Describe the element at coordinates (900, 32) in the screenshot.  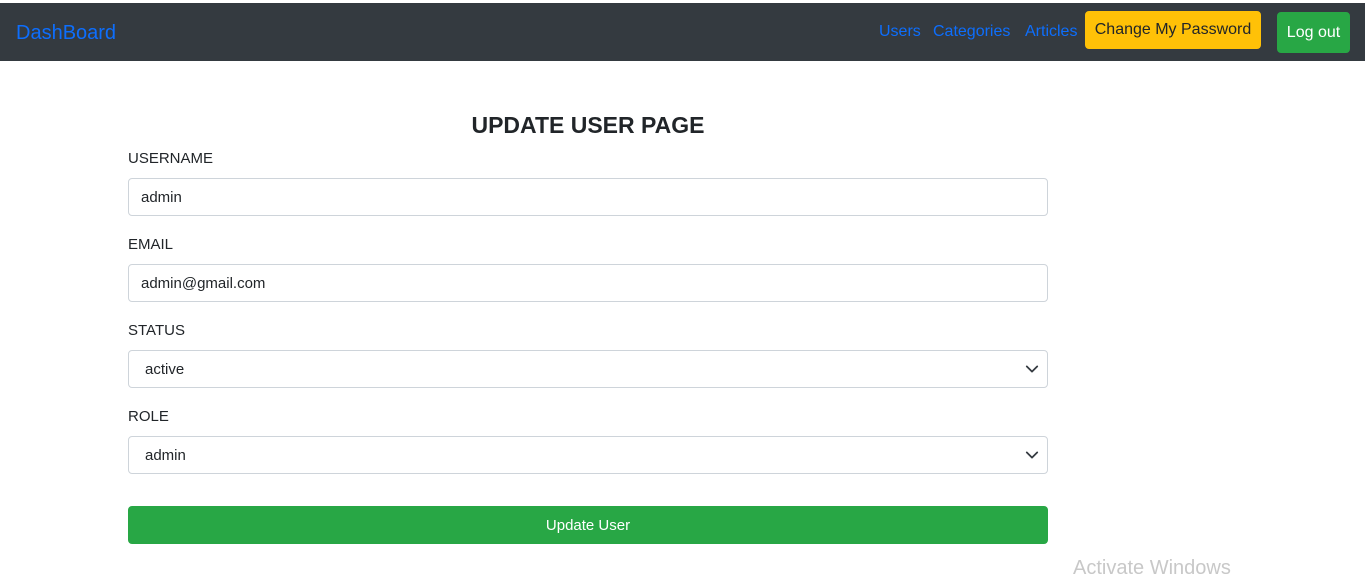
I see `nav-link-users: Users` at that location.